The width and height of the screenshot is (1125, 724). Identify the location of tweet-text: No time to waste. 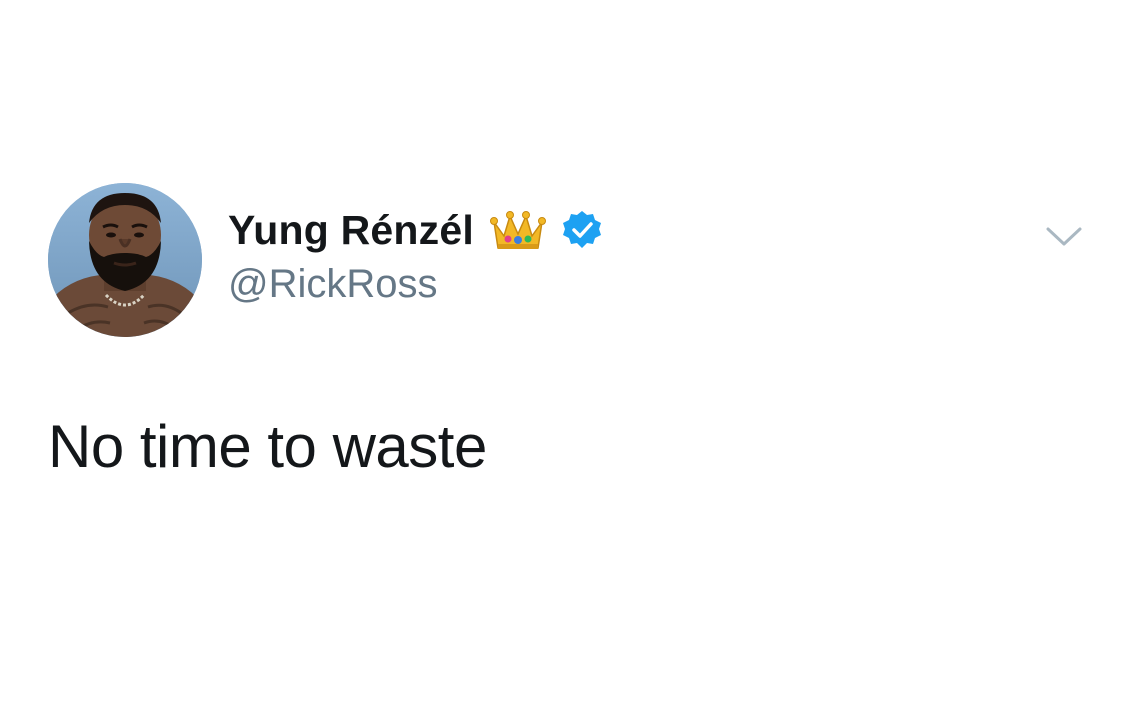
(267, 446).